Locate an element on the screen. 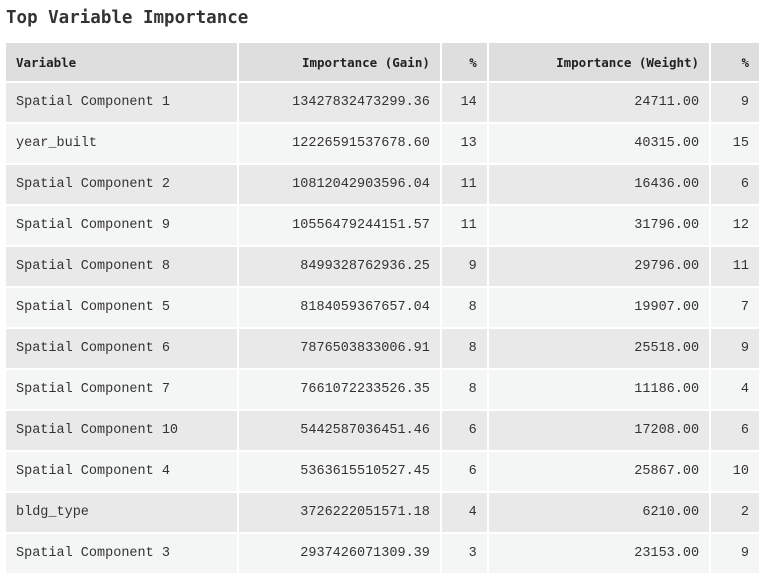 Image resolution: width=761 pixels, height=577 pixels. cell-variable: year_built is located at coordinates (122, 143).